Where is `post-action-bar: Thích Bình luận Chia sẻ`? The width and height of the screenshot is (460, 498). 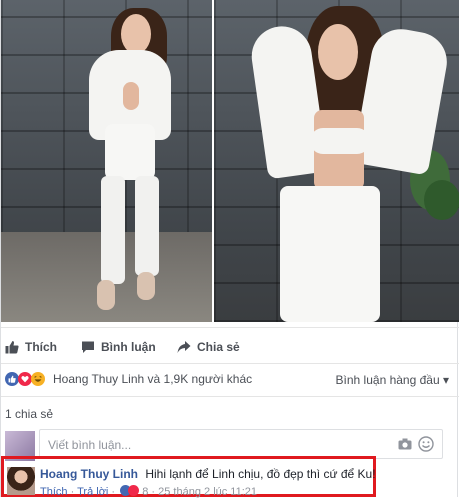
post-action-bar: Thích Bình luận Chia sẻ is located at coordinates (230, 347).